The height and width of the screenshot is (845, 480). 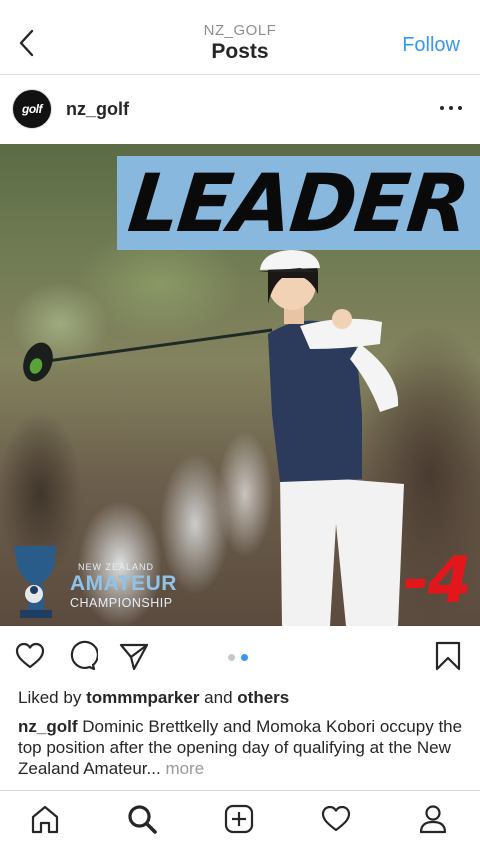 What do you see at coordinates (48, 726) in the screenshot?
I see `caption-username: nz_golf` at bounding box center [48, 726].